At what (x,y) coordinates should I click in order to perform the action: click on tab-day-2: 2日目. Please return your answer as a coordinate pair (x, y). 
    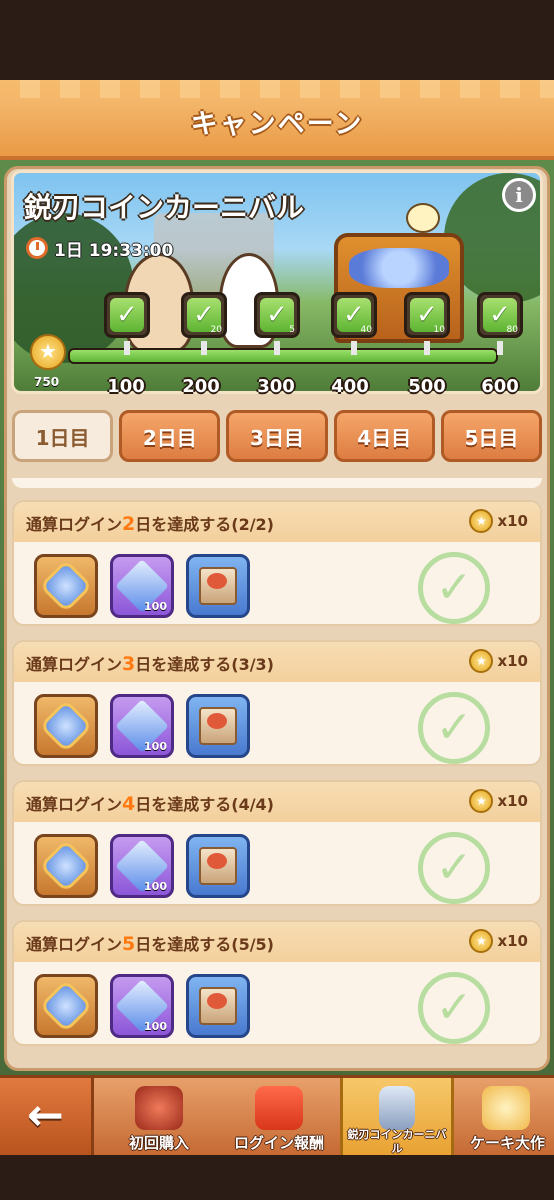
    Looking at the image, I should click on (170, 436).